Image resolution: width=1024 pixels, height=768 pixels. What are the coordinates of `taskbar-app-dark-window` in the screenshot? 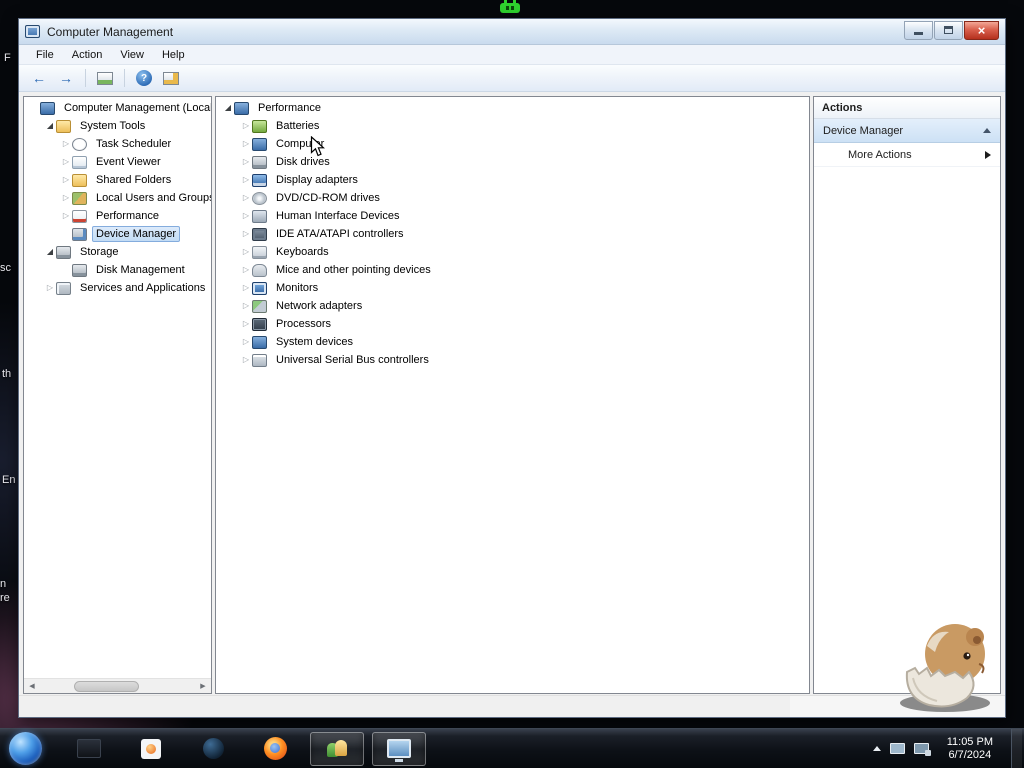 It's located at (89, 749).